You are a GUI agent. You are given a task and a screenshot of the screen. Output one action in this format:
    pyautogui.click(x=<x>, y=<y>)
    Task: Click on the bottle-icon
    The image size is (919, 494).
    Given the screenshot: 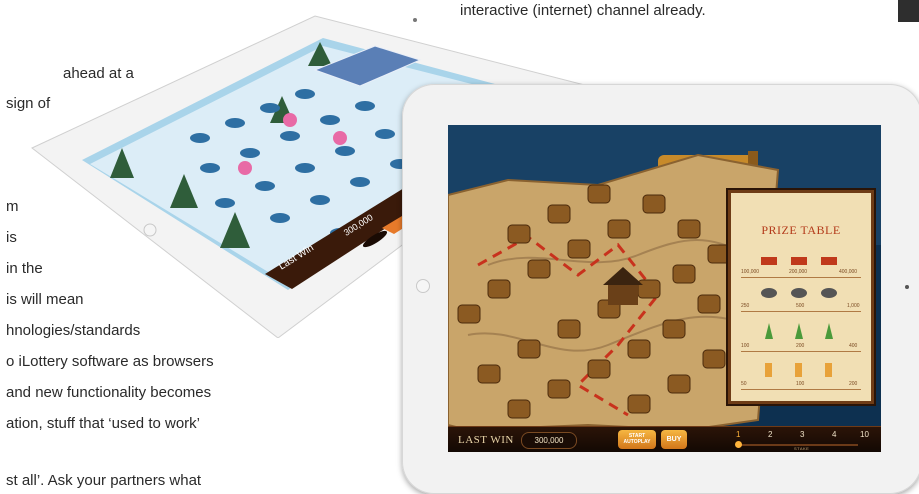 What is the action you would take?
    pyautogui.click(x=798, y=370)
    